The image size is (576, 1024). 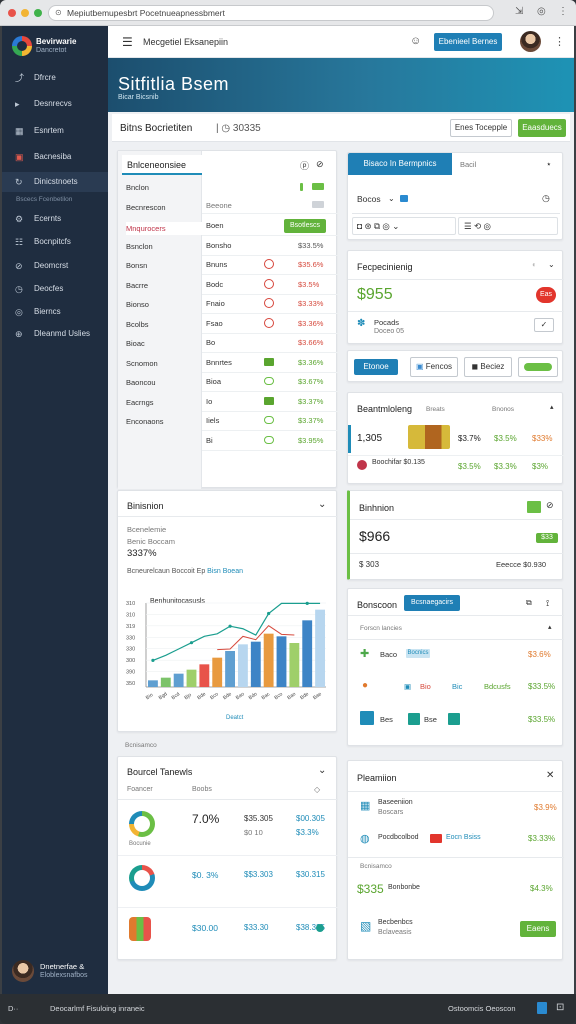 What do you see at coordinates (477, 226) in the screenshot?
I see `toolbar-icons-right: ☰ ⟲ ◎` at bounding box center [477, 226].